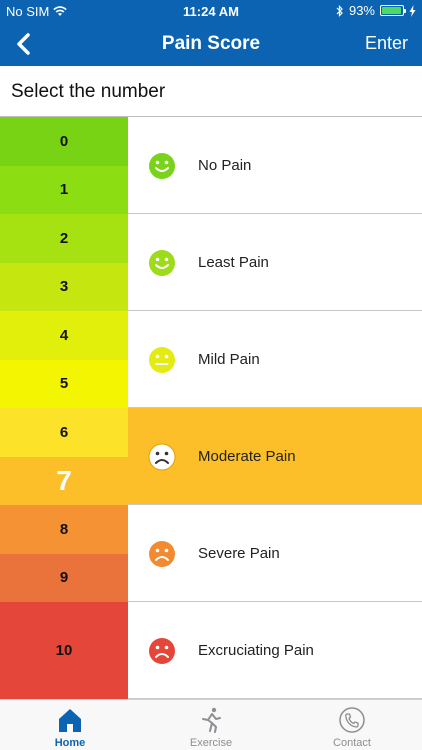 The width and height of the screenshot is (422, 750). What do you see at coordinates (229, 359) in the screenshot?
I see `pain-row-label: Mild Pain` at bounding box center [229, 359].